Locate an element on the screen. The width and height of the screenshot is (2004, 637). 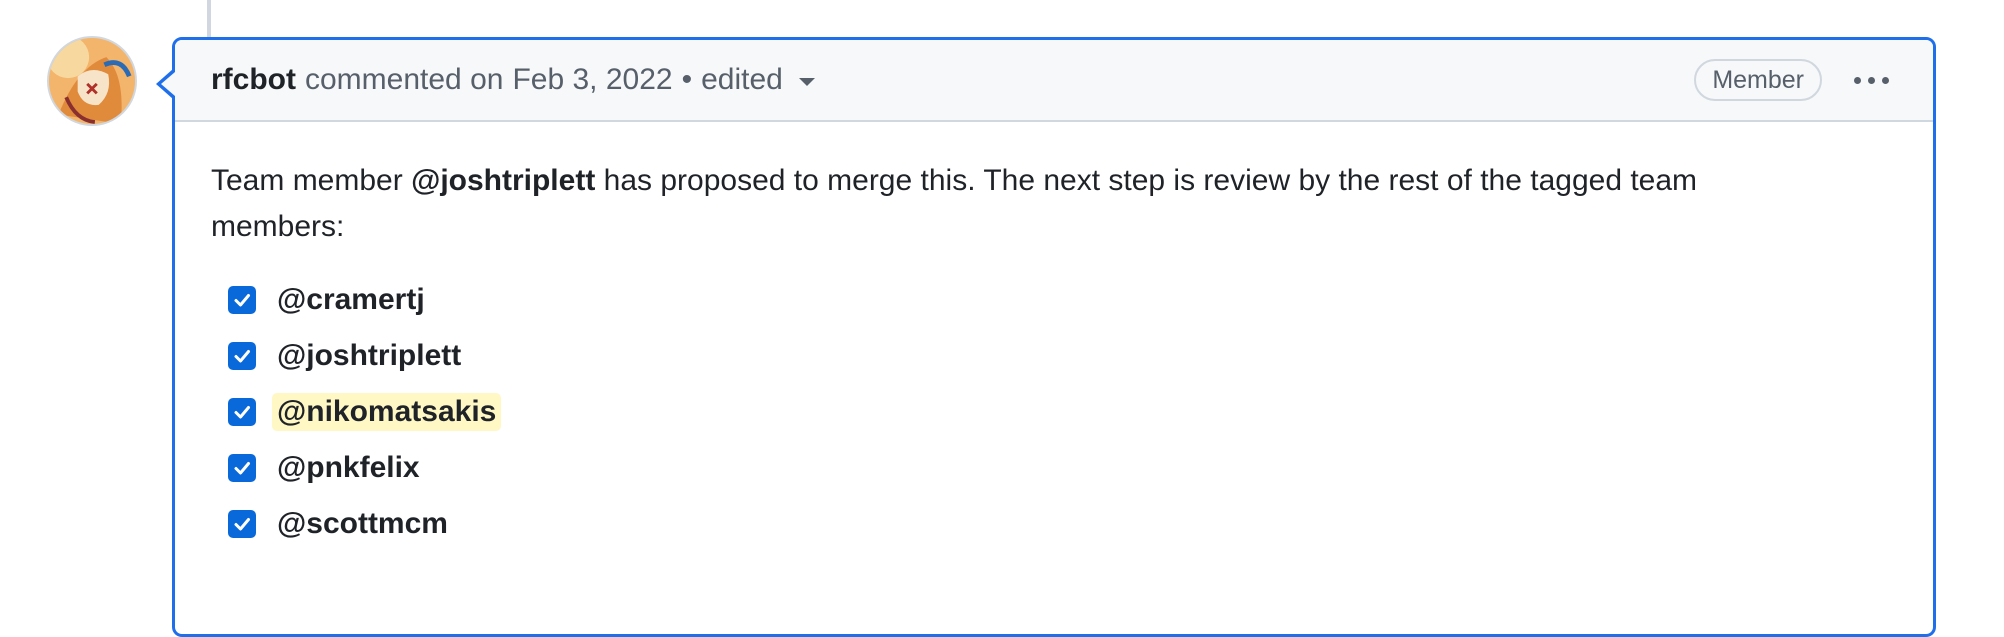
chevron-down-icon is located at coordinates (806, 82).